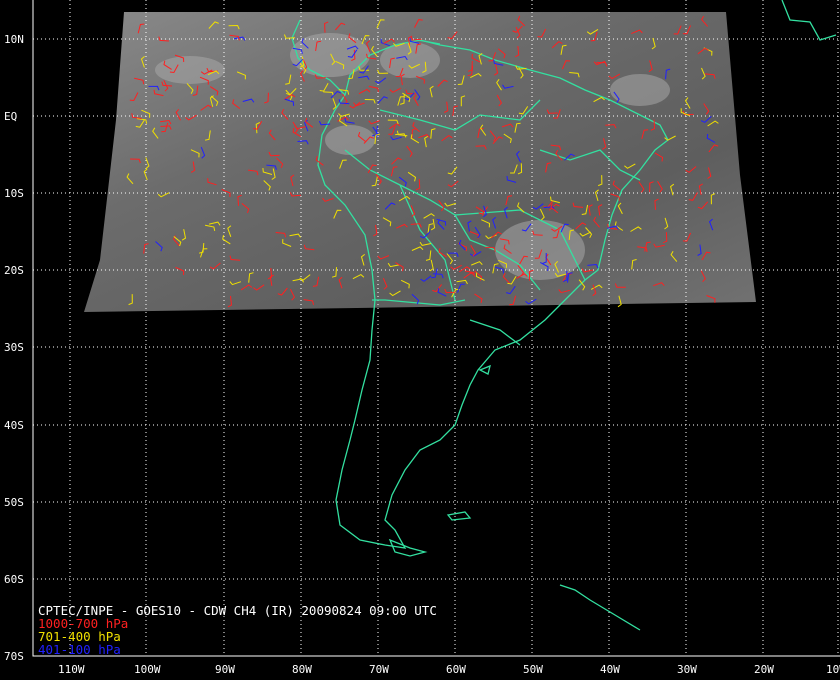 This screenshot has height=680, width=840. What do you see at coordinates (14, 347) in the screenshot?
I see `lat-label-30s: 30S` at bounding box center [14, 347].